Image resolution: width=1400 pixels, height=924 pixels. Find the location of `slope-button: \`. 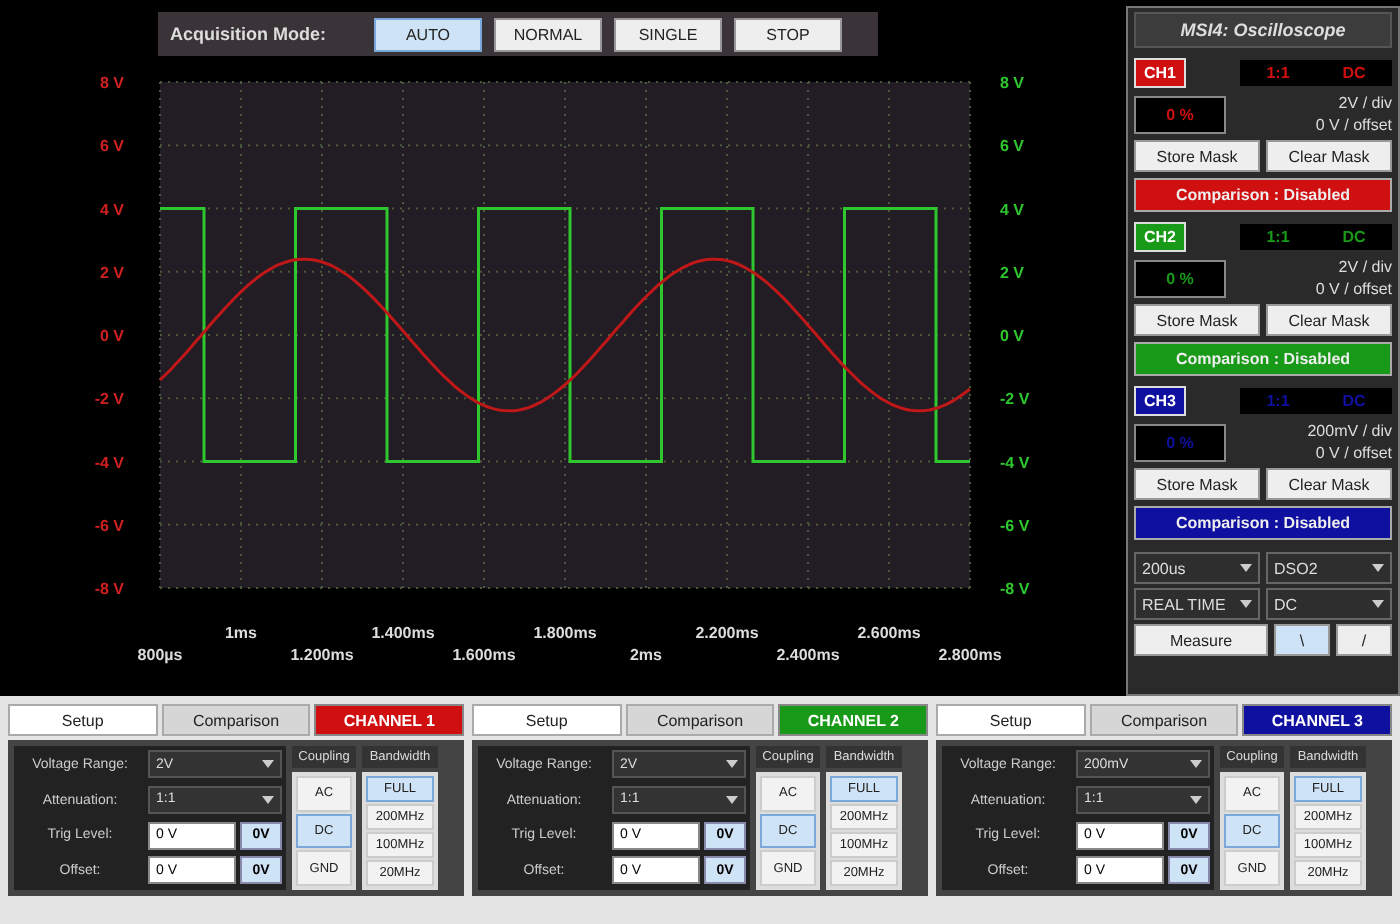

slope-button: \ is located at coordinates (1302, 640).